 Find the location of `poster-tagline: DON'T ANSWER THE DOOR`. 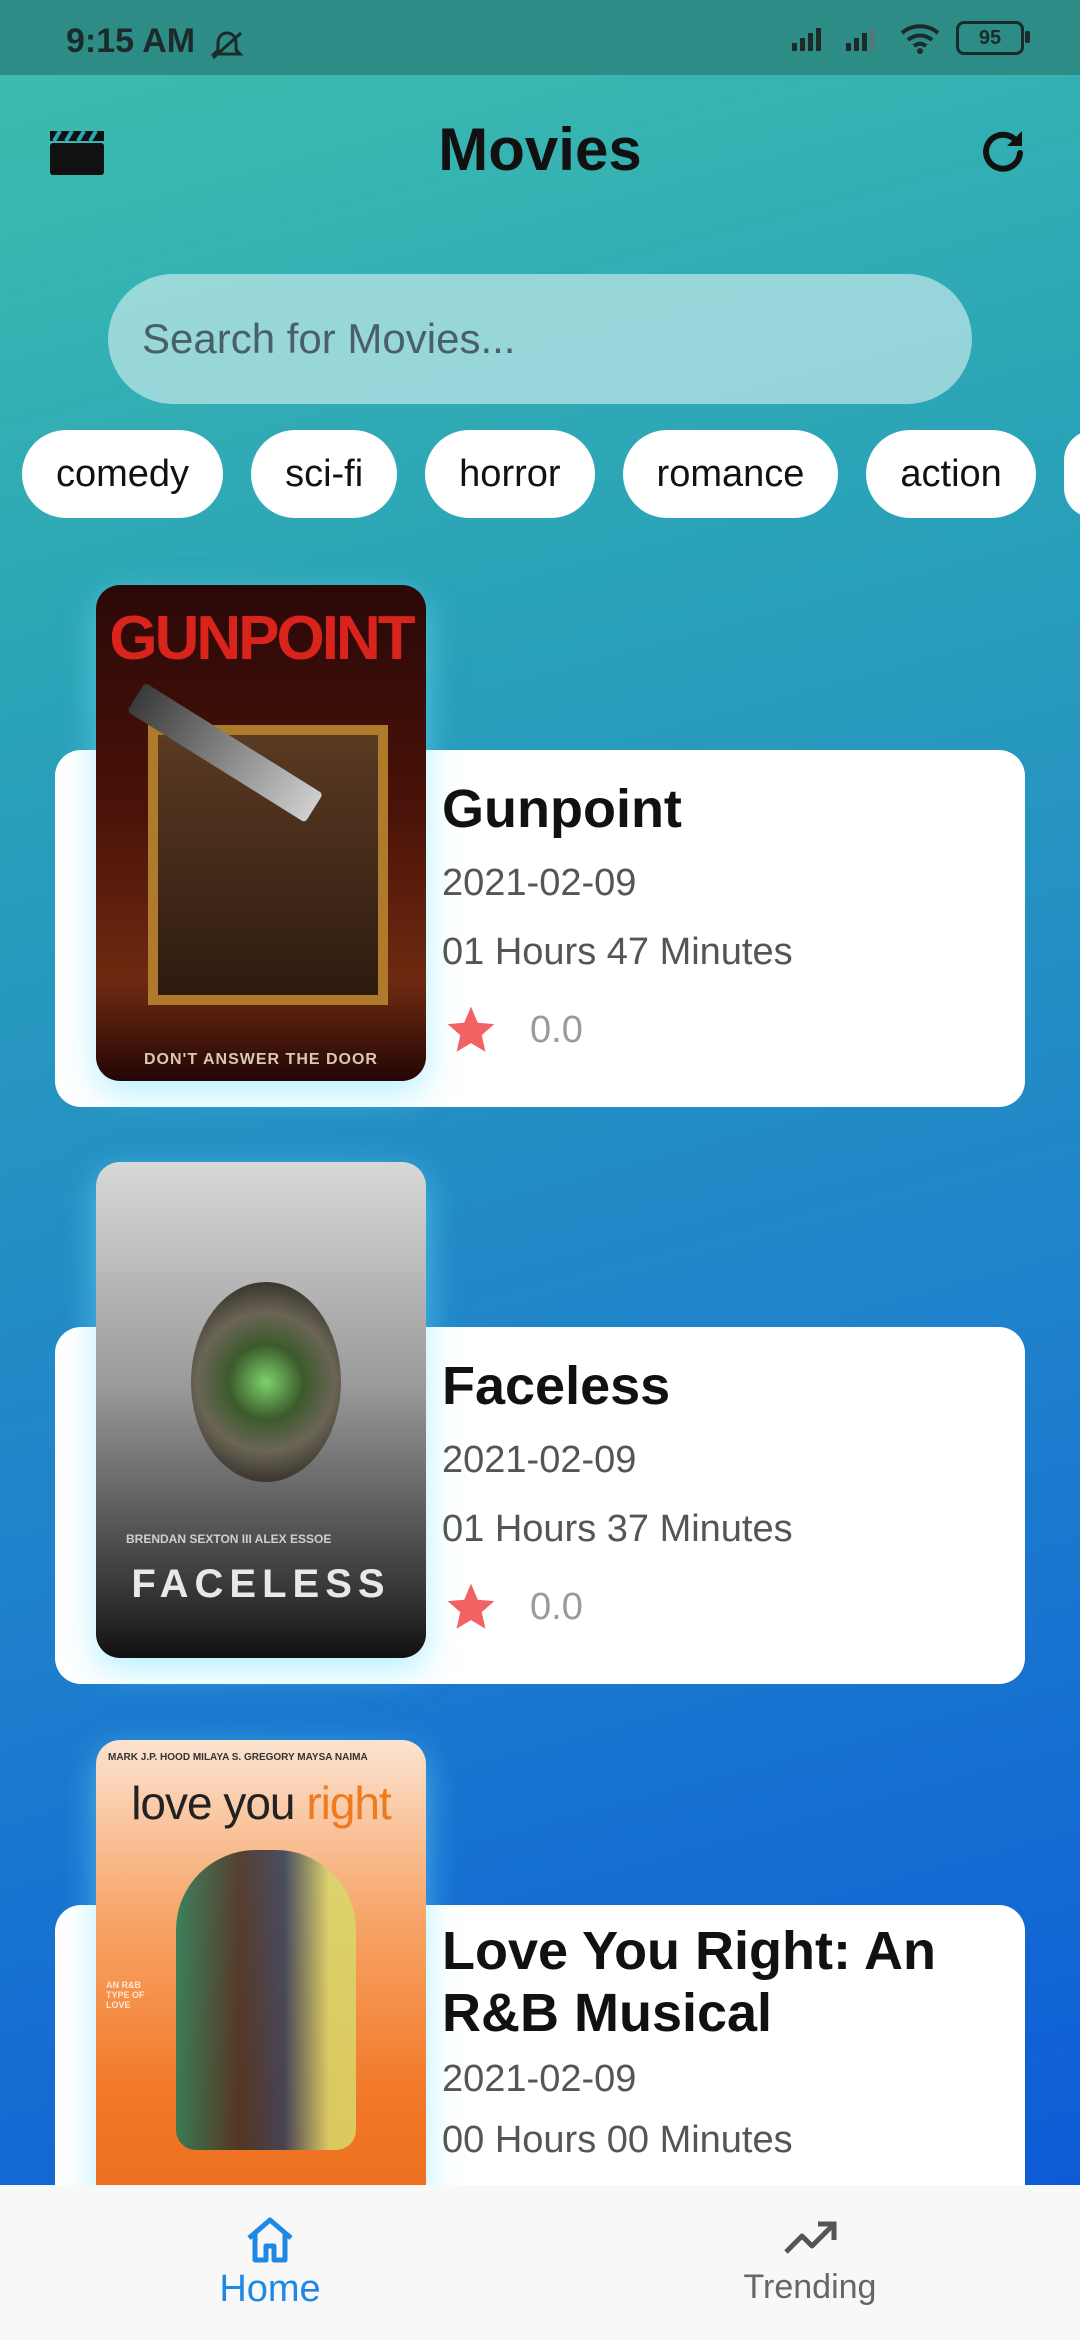

poster-tagline: DON'T ANSWER THE DOOR is located at coordinates (261, 1059).